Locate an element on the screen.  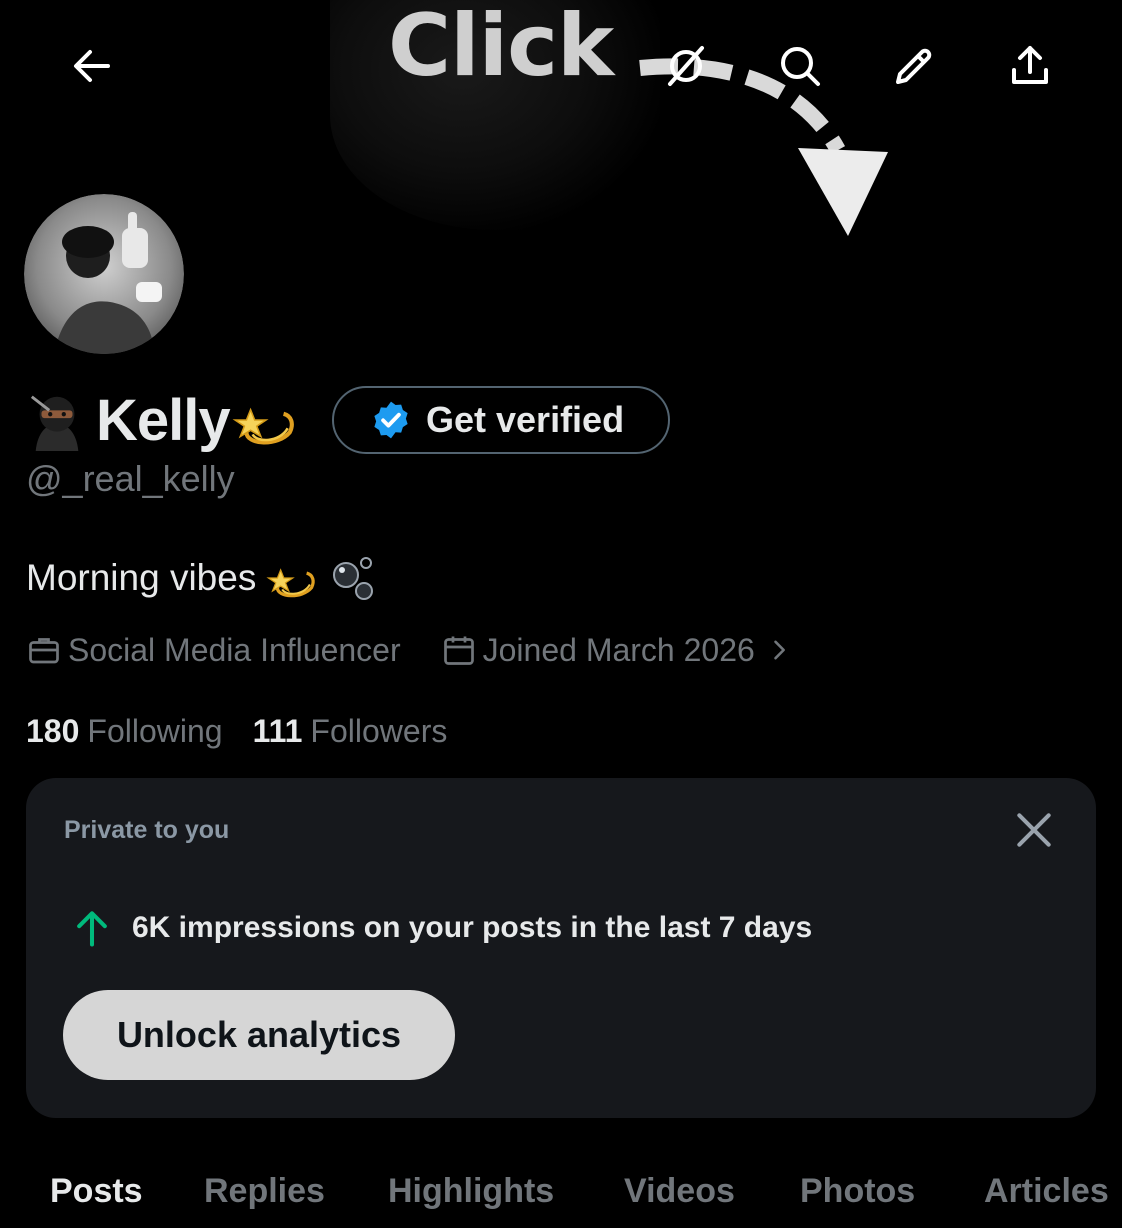
occupation-text: Social Media Influencer is located at coordinates (234, 649).